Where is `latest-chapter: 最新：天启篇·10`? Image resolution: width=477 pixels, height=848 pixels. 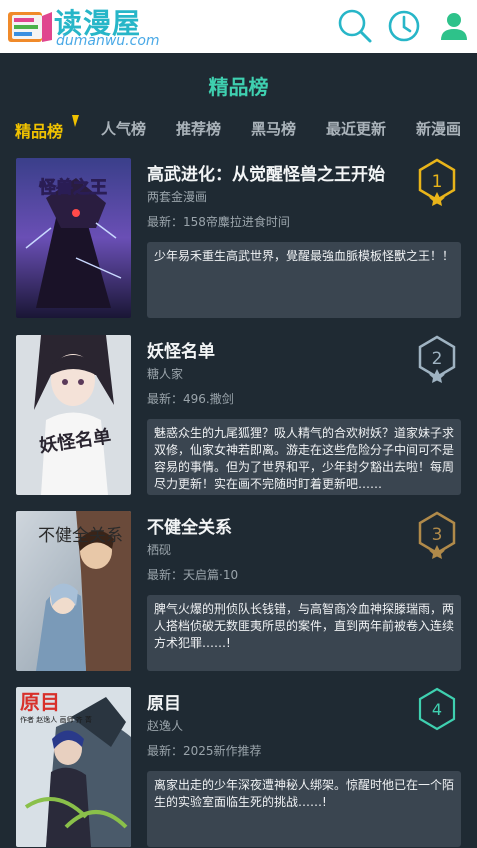
latest-chapter: 最新：天启篇·10 is located at coordinates (192, 574).